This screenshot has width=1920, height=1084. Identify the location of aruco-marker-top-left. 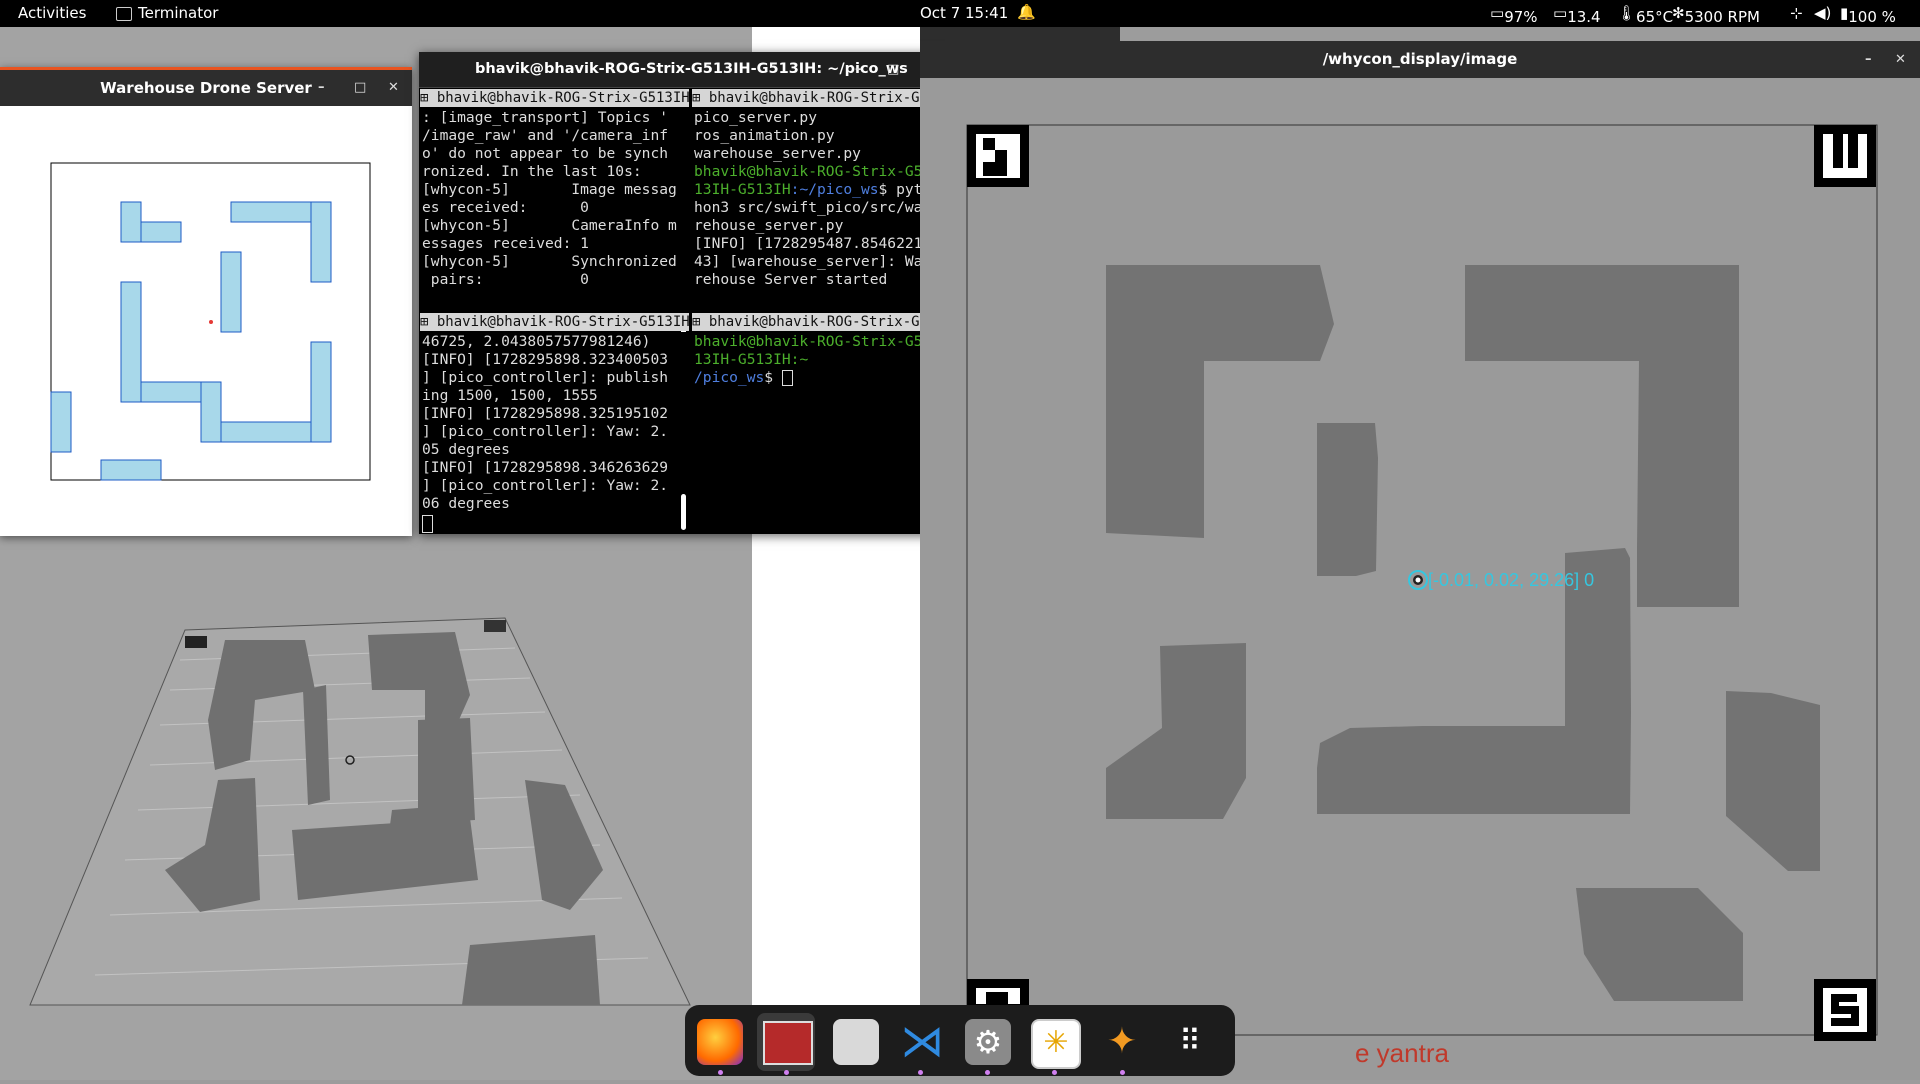
(998, 156).